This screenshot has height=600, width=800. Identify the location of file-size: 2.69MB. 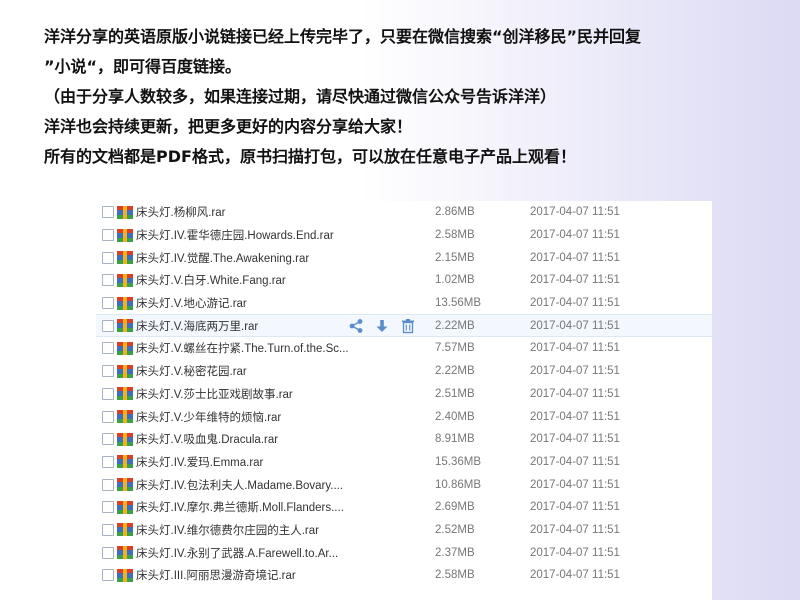
(455, 507).